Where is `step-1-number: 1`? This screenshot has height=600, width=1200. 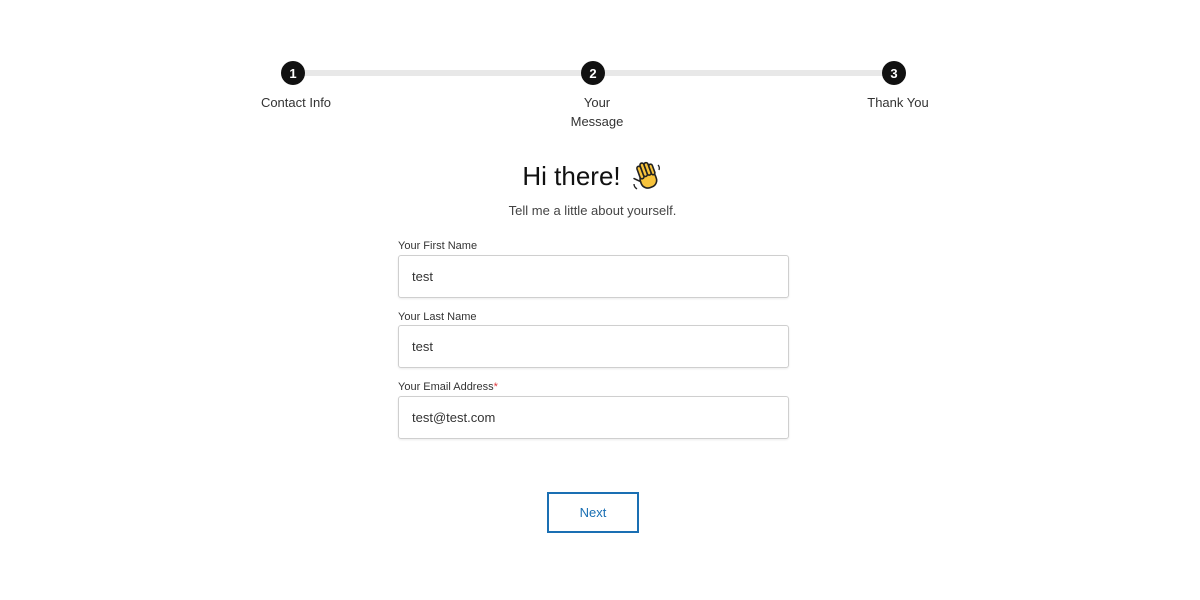 step-1-number: 1 is located at coordinates (293, 73).